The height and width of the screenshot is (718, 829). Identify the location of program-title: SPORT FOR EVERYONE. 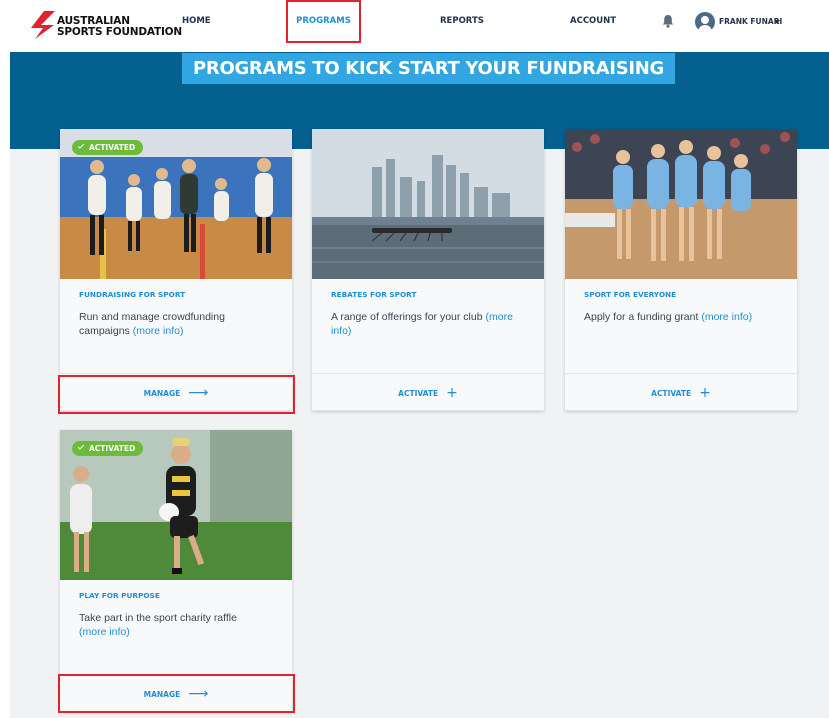
(630, 294).